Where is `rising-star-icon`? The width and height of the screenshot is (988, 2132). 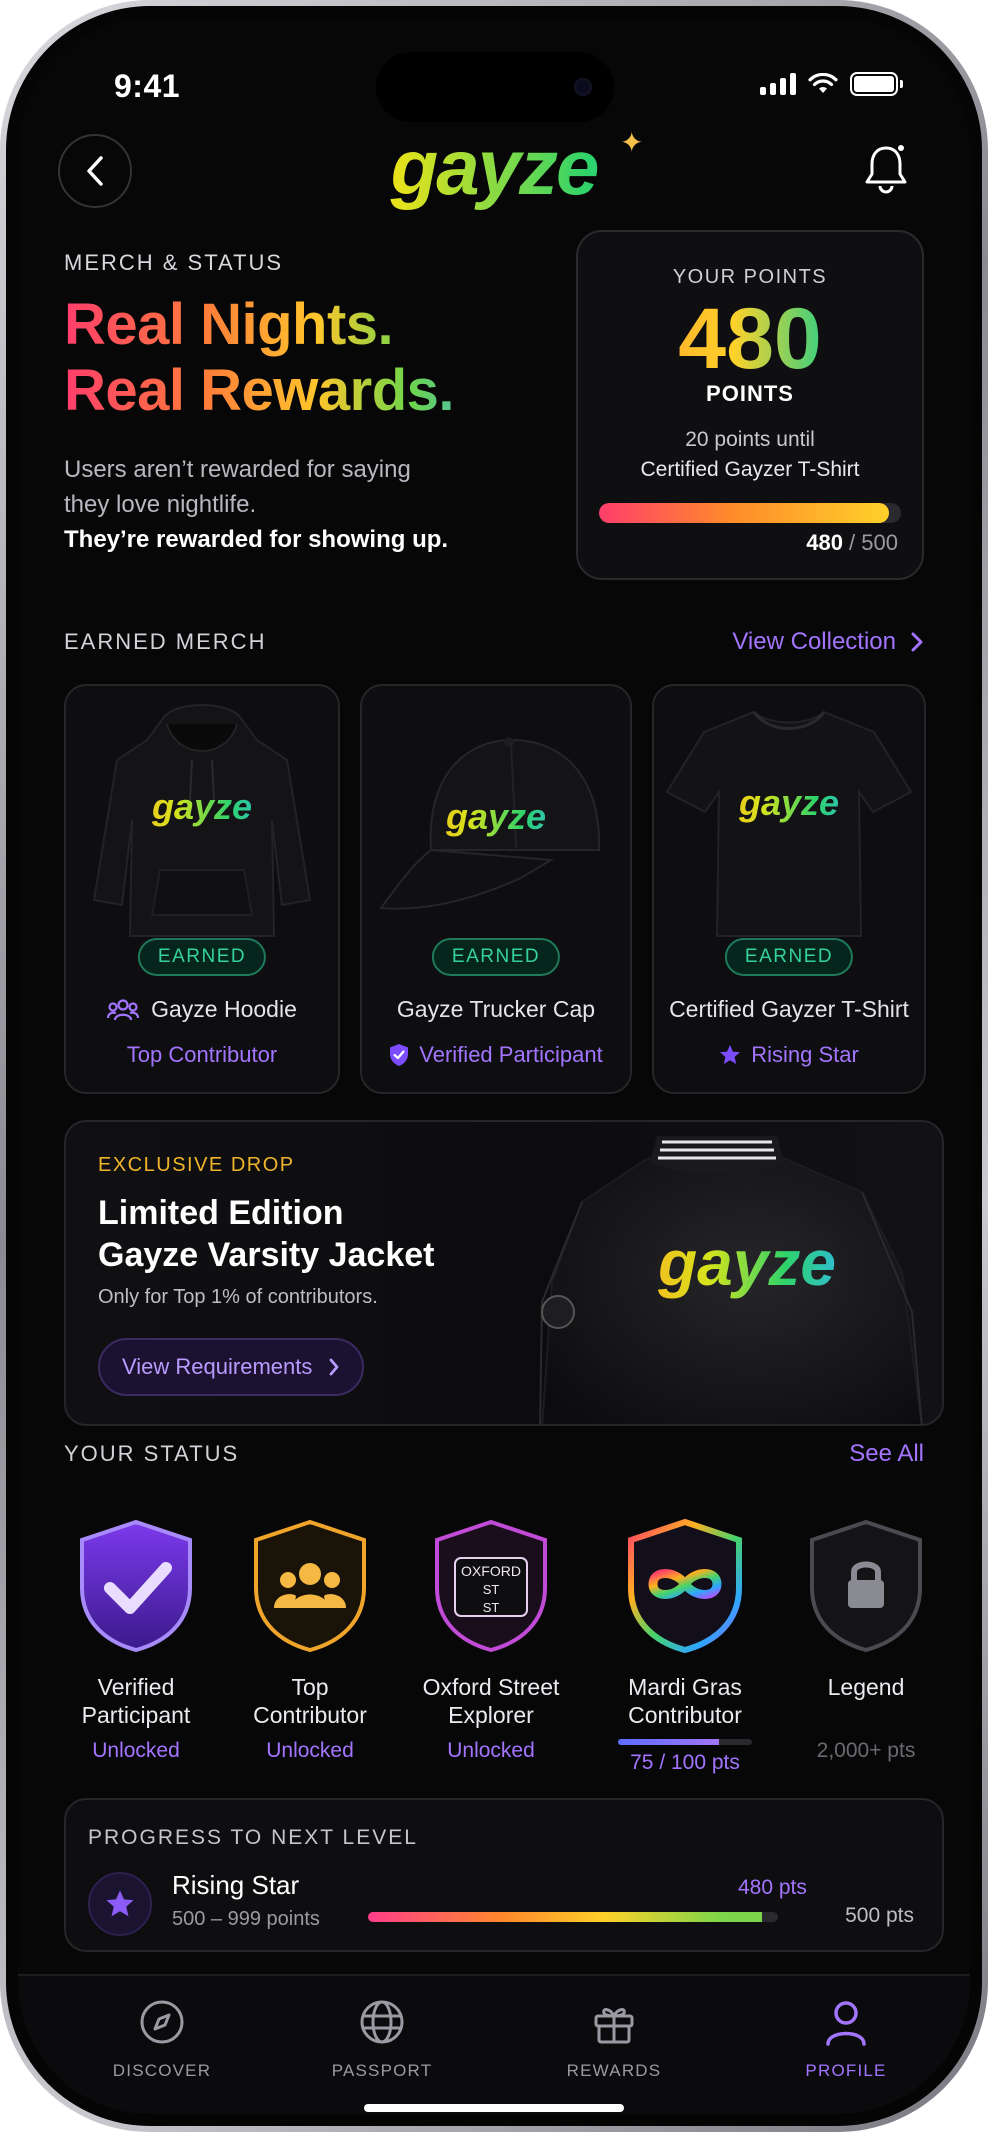
rising-star-icon is located at coordinates (120, 1904).